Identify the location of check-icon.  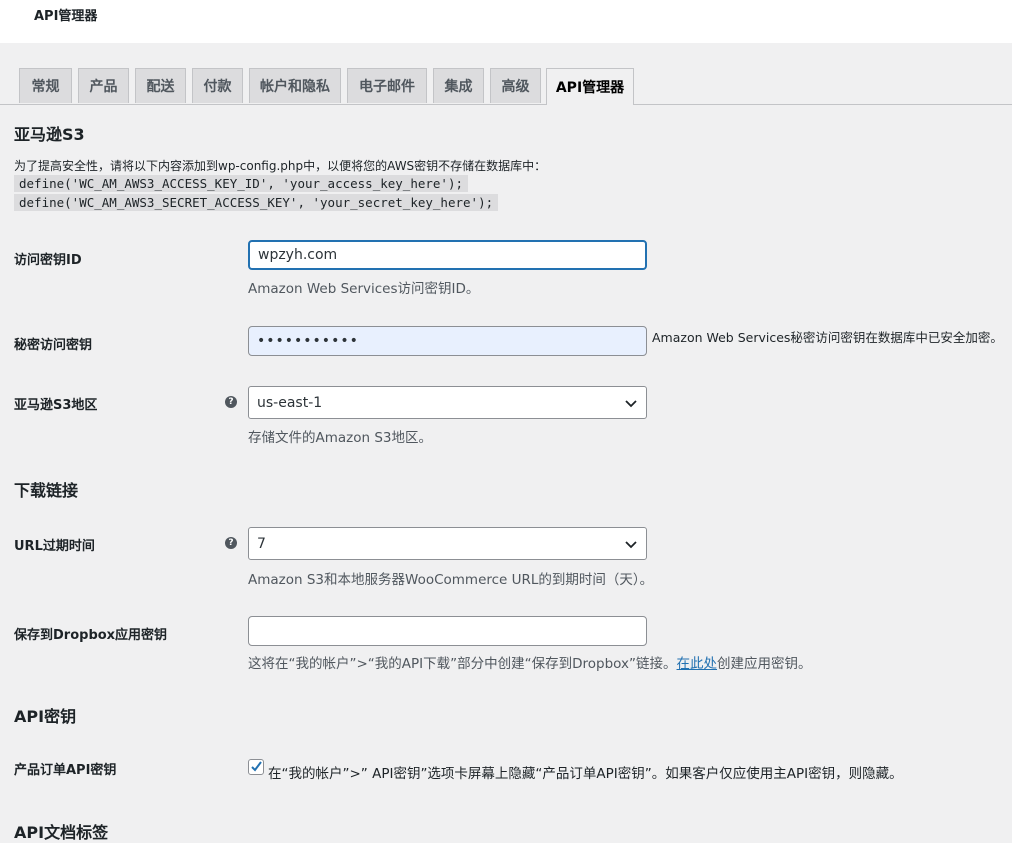
(256, 766).